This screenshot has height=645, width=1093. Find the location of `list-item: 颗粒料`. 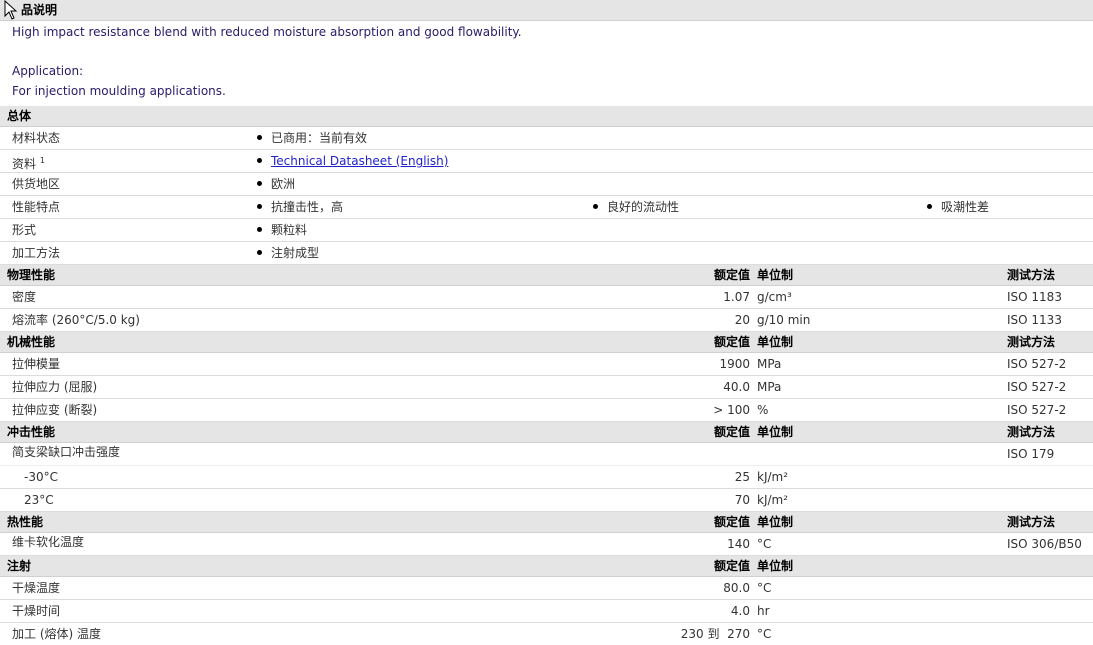

list-item: 颗粒料 is located at coordinates (282, 230).